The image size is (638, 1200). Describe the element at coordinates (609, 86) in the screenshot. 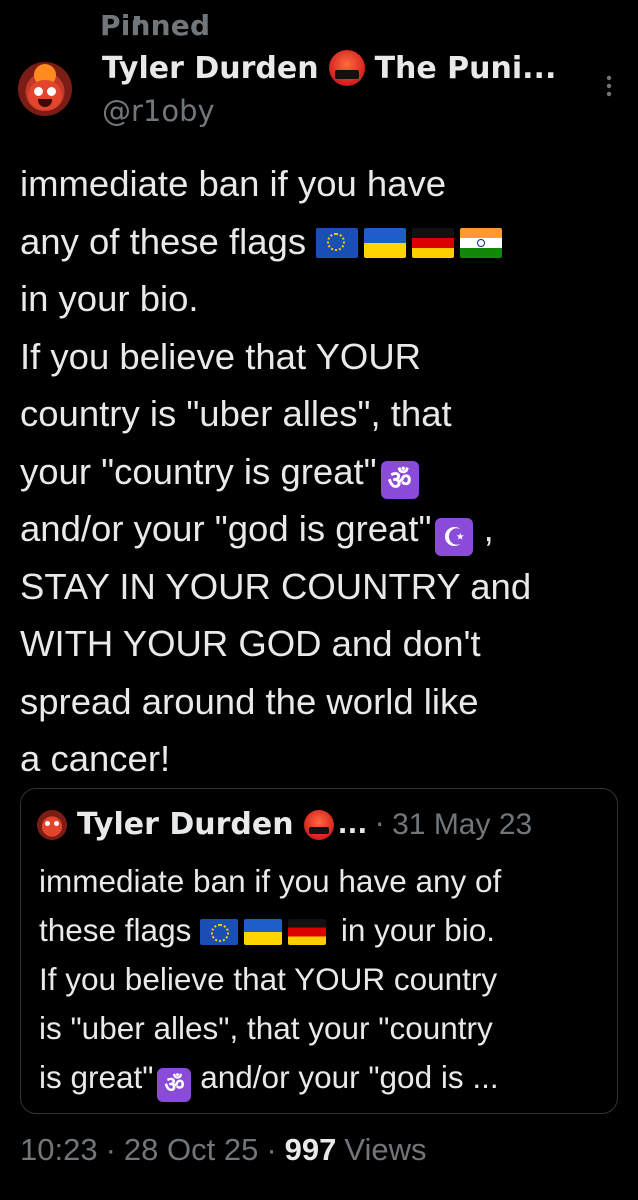

I see `more-options-icon` at that location.